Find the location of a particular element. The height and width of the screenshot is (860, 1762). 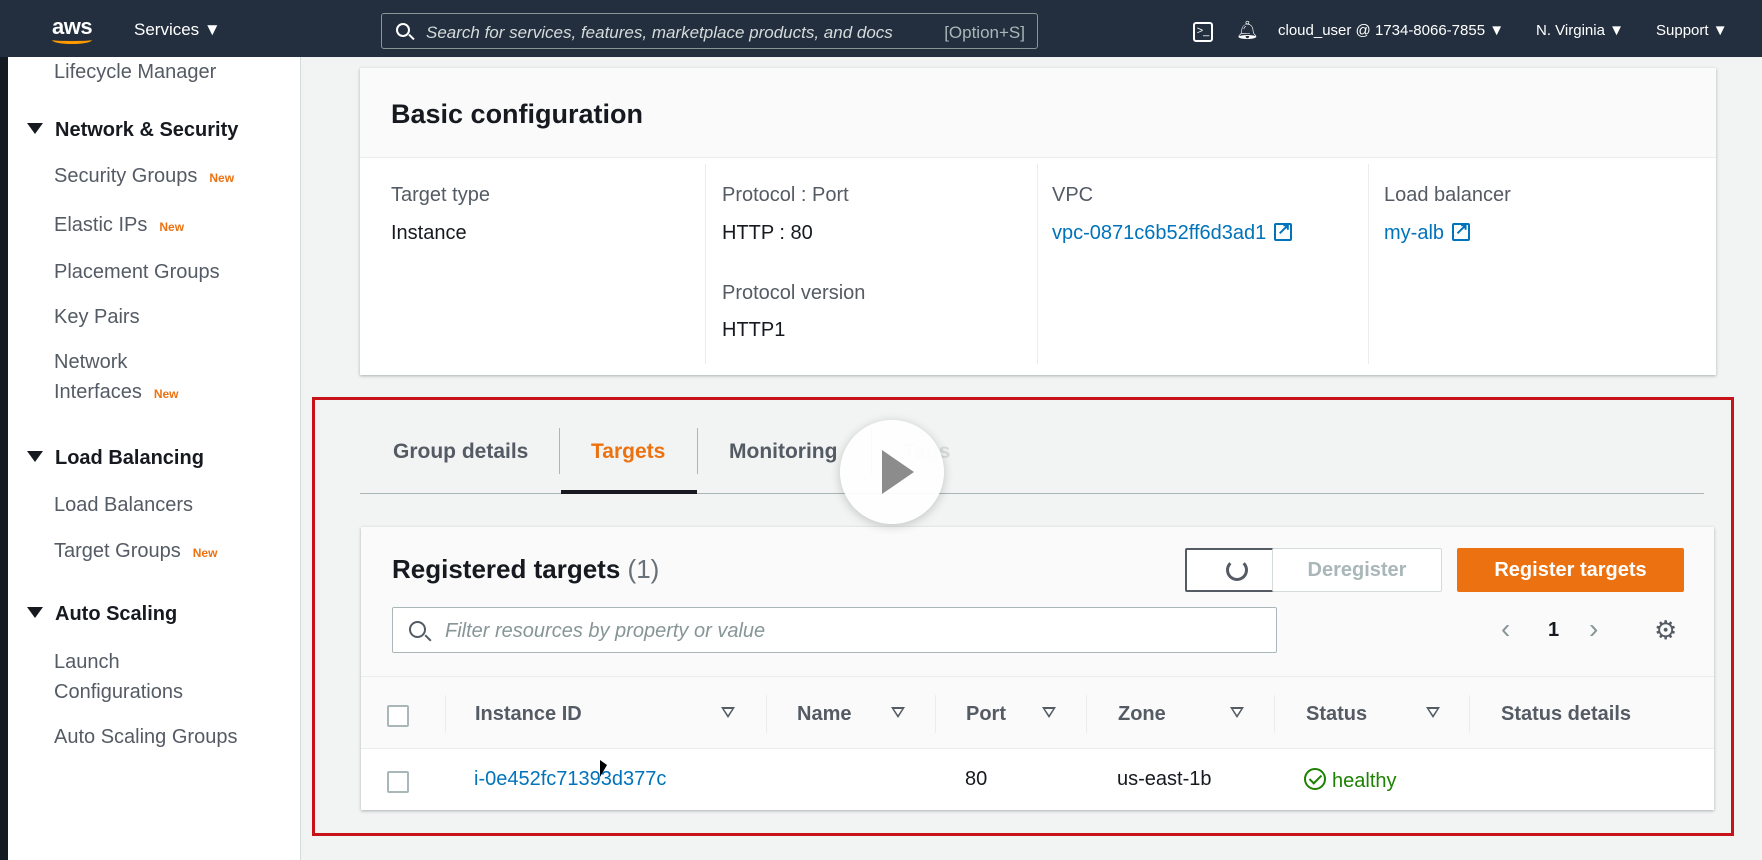

sidebar-item-security-groups: Security Groups New is located at coordinates (144, 177).